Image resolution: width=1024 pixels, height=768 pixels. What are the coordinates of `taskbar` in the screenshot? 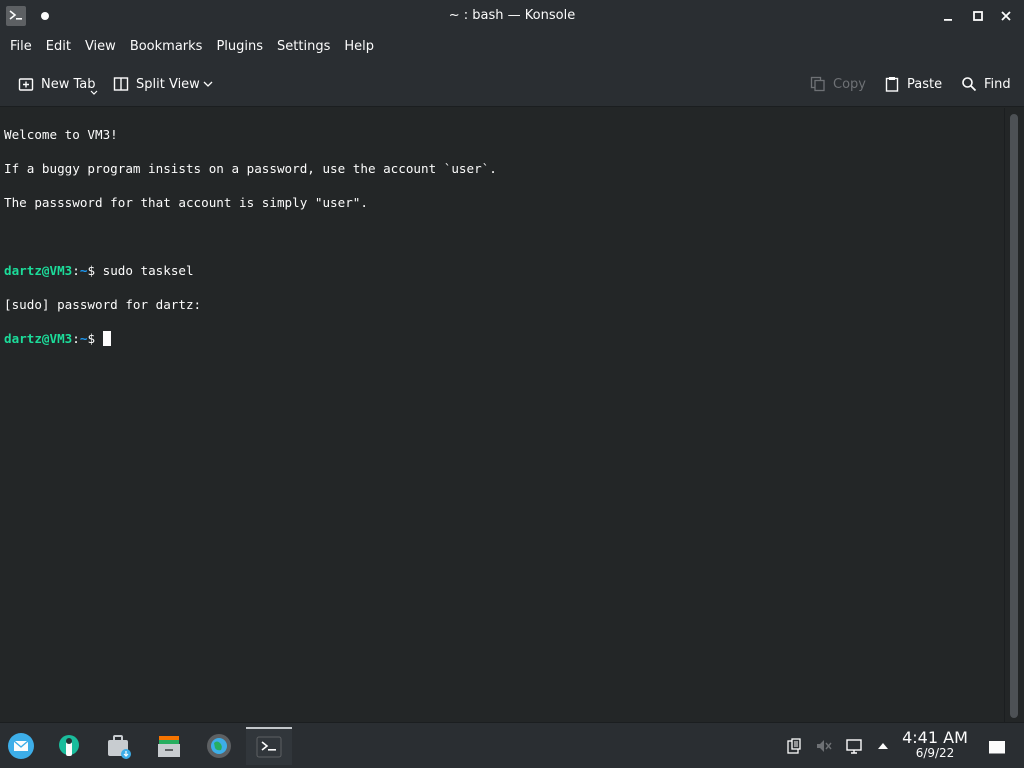 It's located at (512, 745).